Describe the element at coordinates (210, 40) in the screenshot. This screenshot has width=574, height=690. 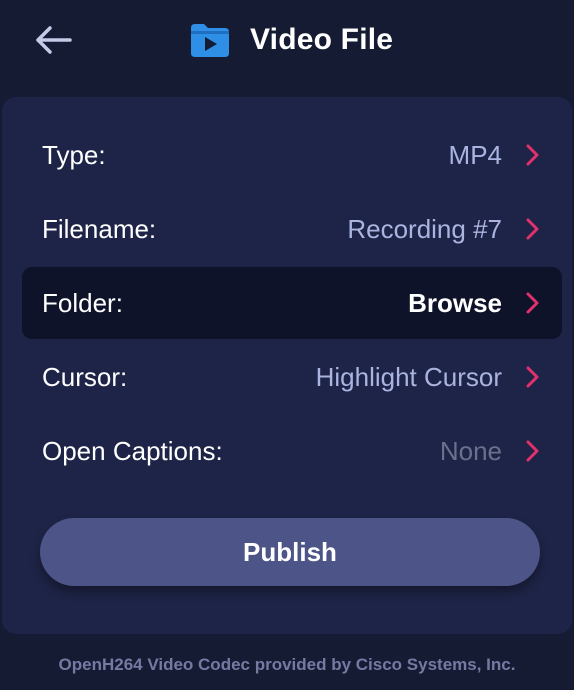
I see `video-folder-icon` at that location.